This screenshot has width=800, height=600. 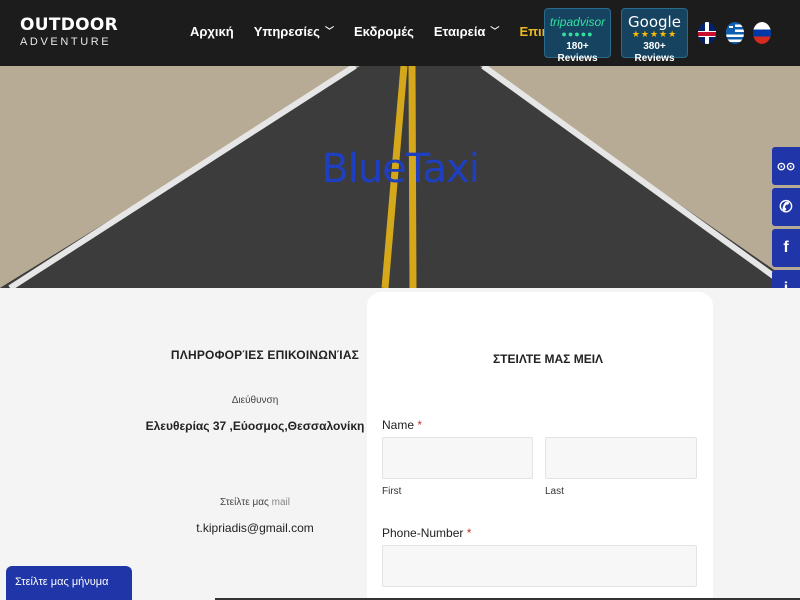 I want to click on nav-item-services: Υπηρεσίες ﹀, so click(x=294, y=31).